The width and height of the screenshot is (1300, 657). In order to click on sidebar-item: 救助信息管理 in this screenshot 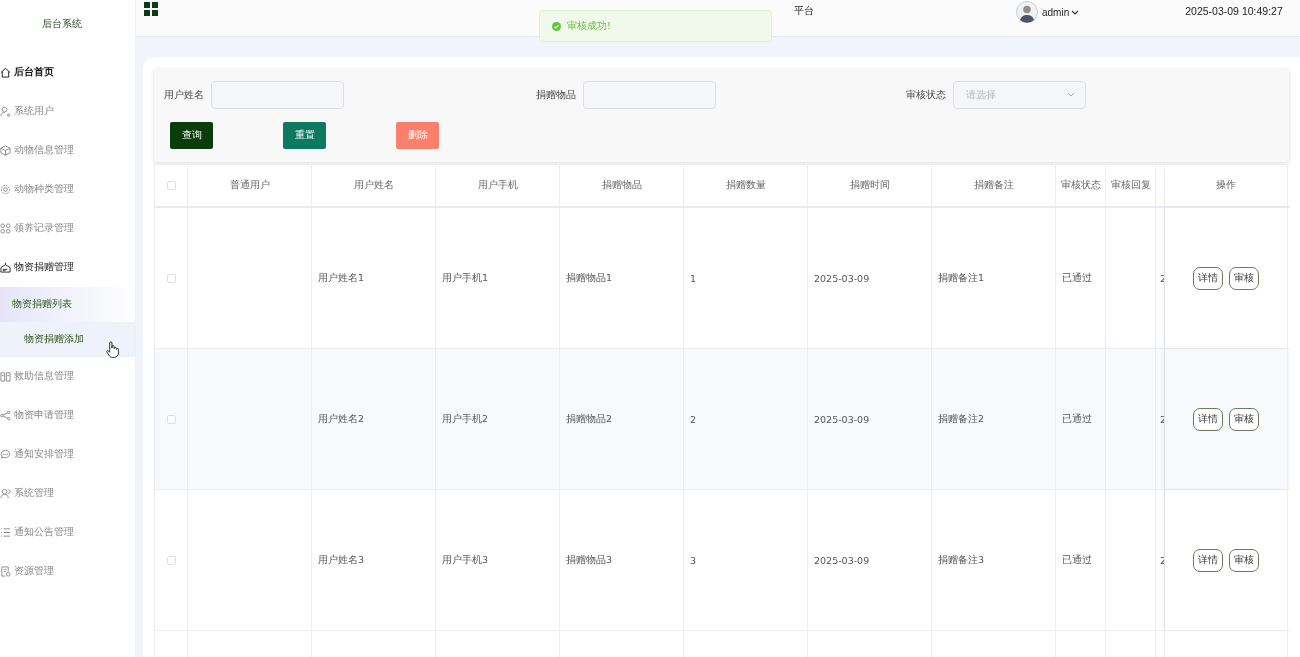, I will do `click(67, 376)`.